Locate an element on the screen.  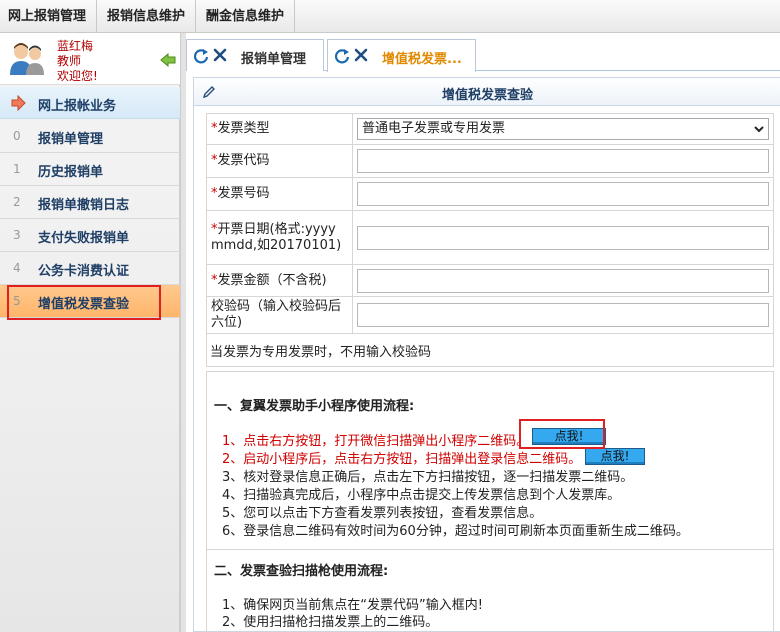
amount-cell is located at coordinates (563, 280).